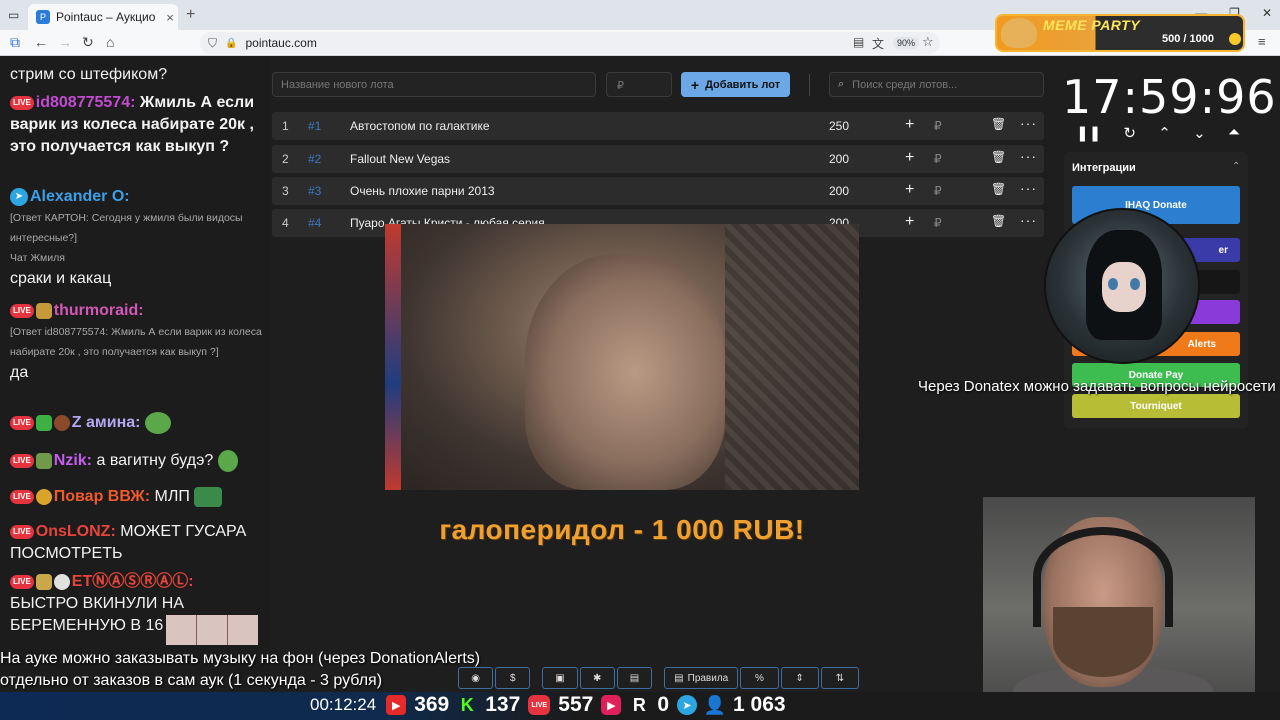  What do you see at coordinates (343, 704) in the screenshot?
I see `uptime: 00:12:24` at bounding box center [343, 704].